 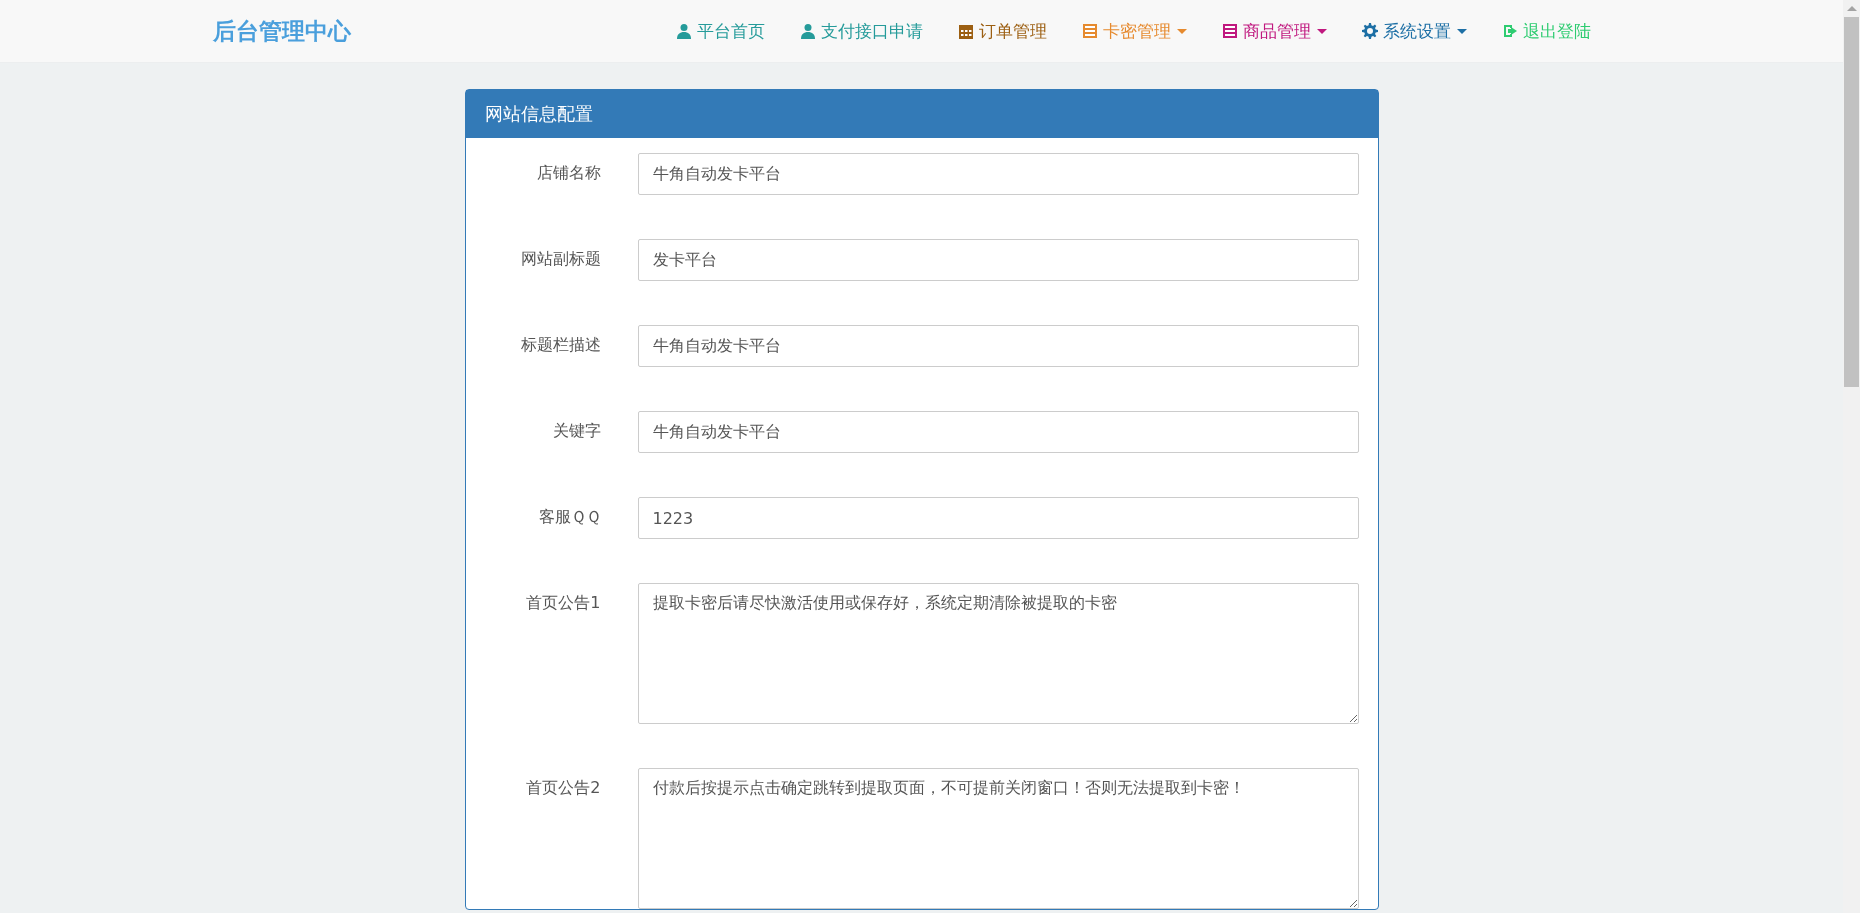 What do you see at coordinates (1370, 31) in the screenshot?
I see `settings-icon` at bounding box center [1370, 31].